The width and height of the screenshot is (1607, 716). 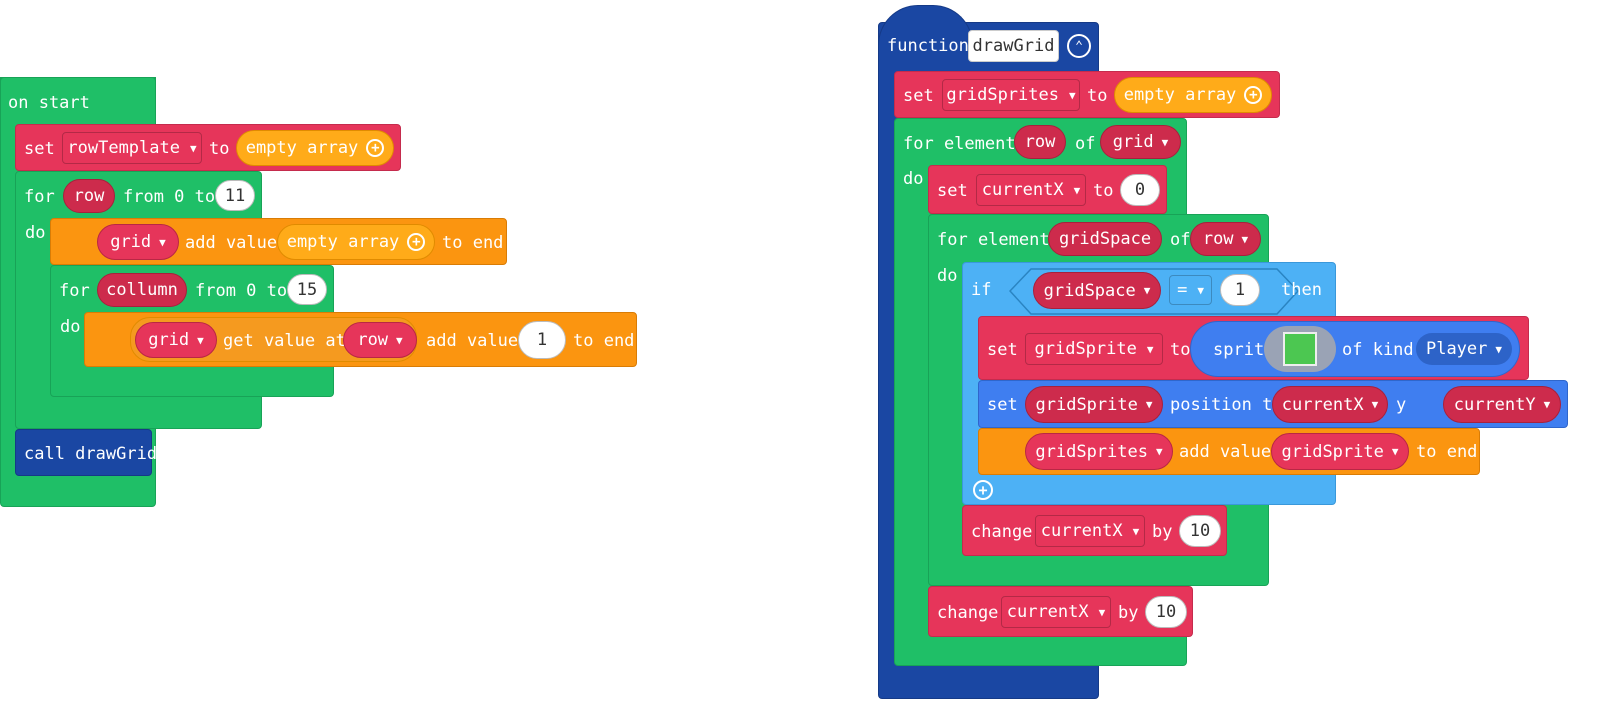 I want to click on to-end-label: to end, so click(x=604, y=341).